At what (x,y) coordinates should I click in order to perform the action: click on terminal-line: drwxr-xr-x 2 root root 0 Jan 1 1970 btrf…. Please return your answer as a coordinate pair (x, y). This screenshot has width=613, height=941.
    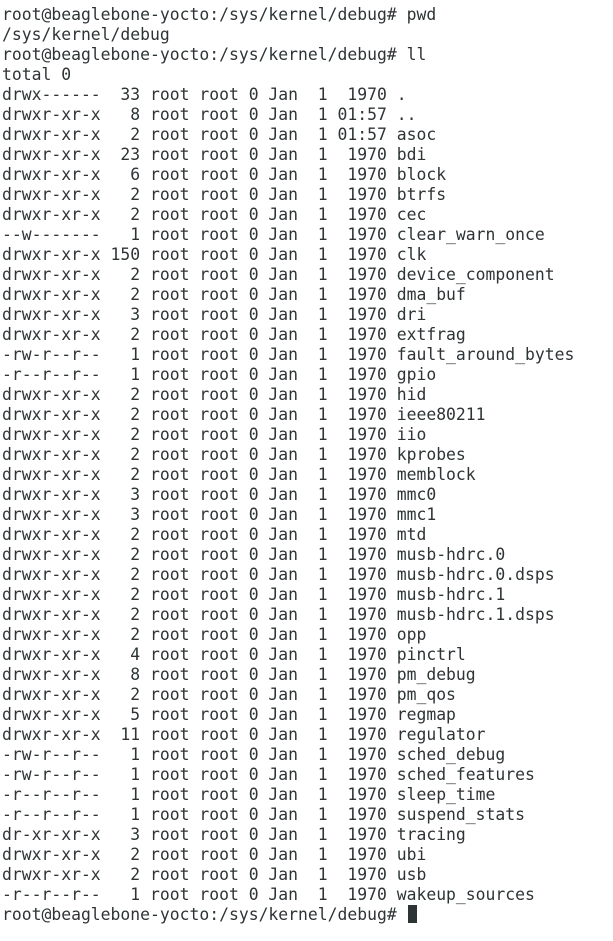
    Looking at the image, I should click on (224, 194).